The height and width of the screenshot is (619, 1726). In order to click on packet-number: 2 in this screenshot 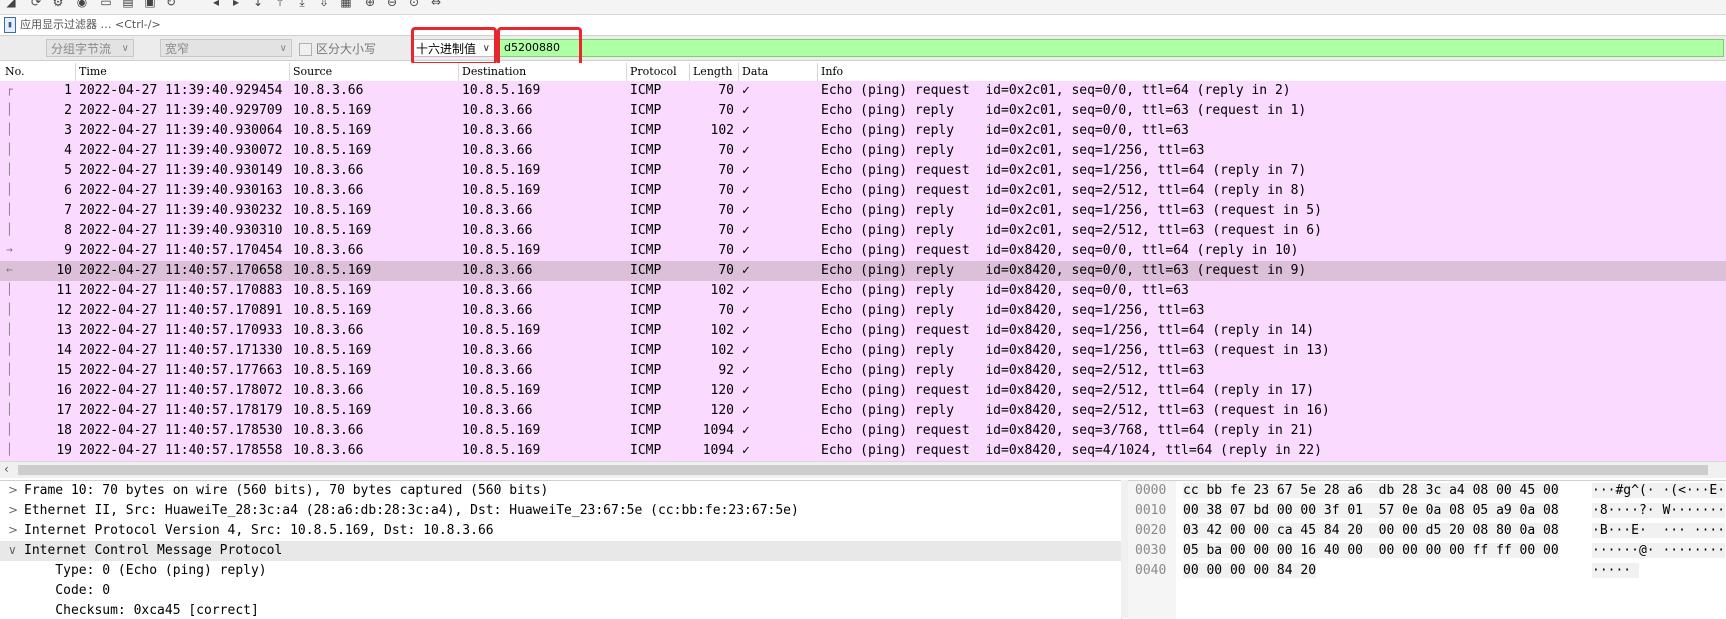, I will do `click(68, 110)`.